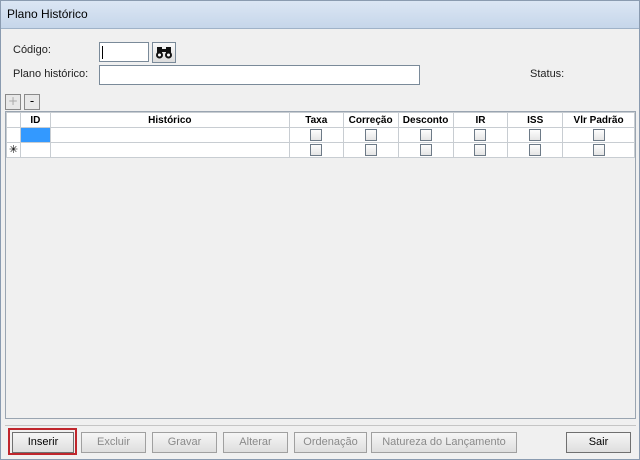 This screenshot has width=640, height=460. What do you see at coordinates (113, 442) in the screenshot?
I see `excluir-button: Excluir` at bounding box center [113, 442].